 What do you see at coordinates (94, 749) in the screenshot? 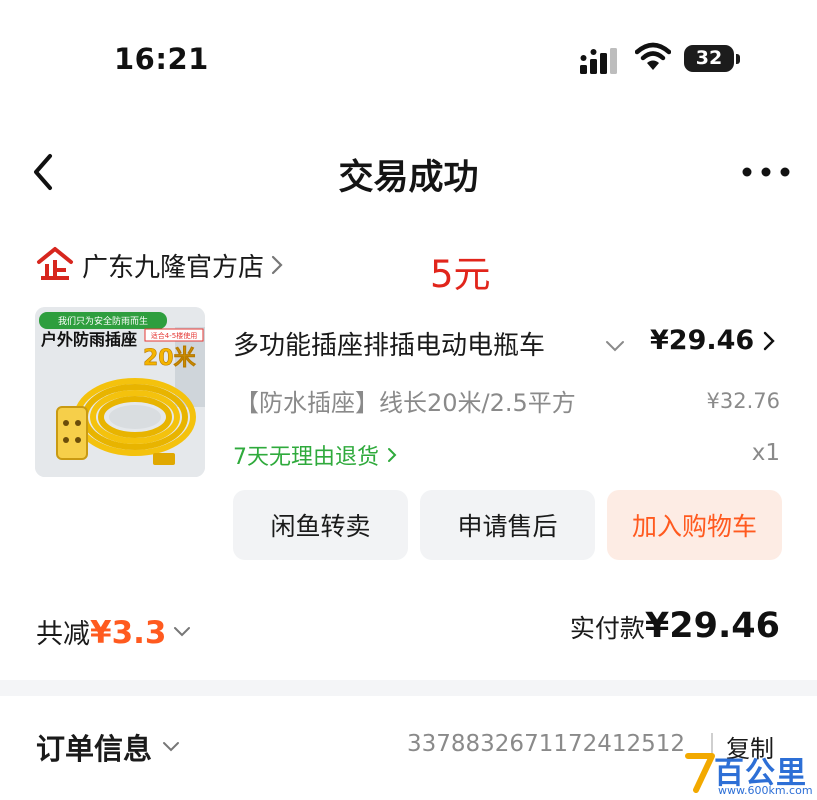
I see `order-info-label: 订单信息` at bounding box center [94, 749].